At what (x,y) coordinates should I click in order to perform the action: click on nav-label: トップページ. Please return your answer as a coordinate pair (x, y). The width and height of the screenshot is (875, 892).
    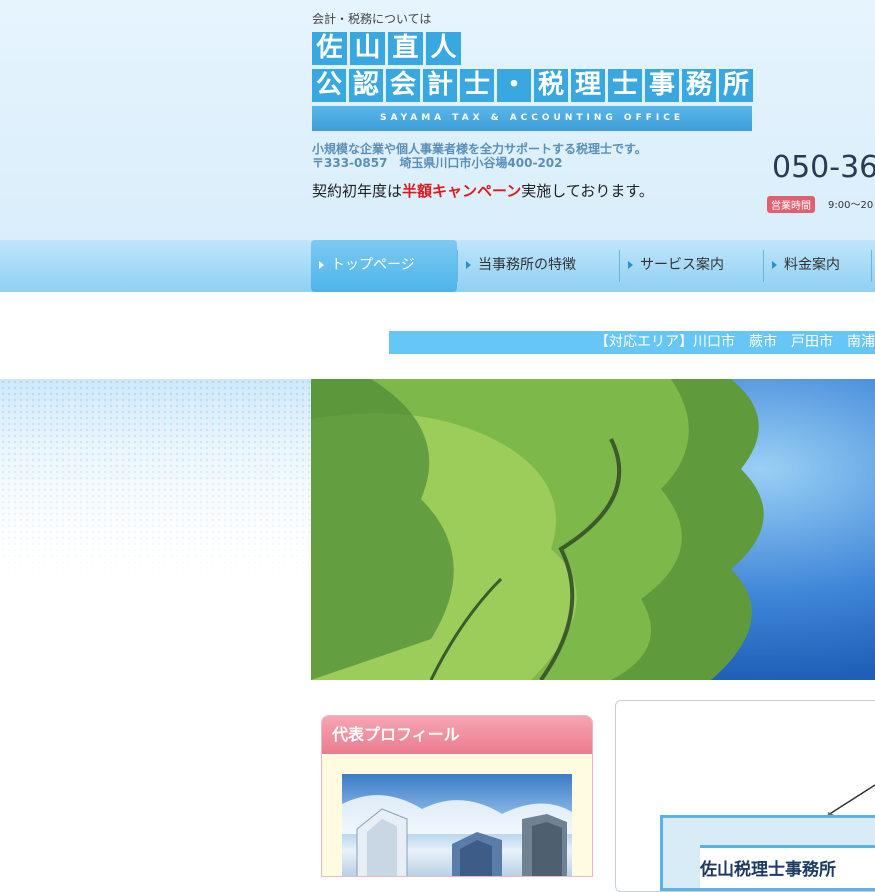
    Looking at the image, I should click on (373, 265).